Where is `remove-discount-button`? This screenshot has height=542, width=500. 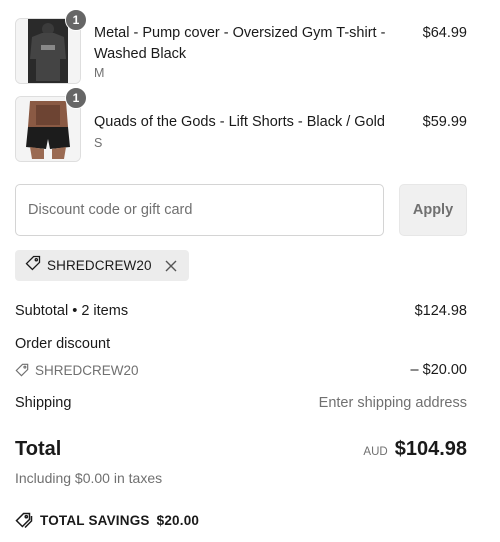
remove-discount-button is located at coordinates (171, 266).